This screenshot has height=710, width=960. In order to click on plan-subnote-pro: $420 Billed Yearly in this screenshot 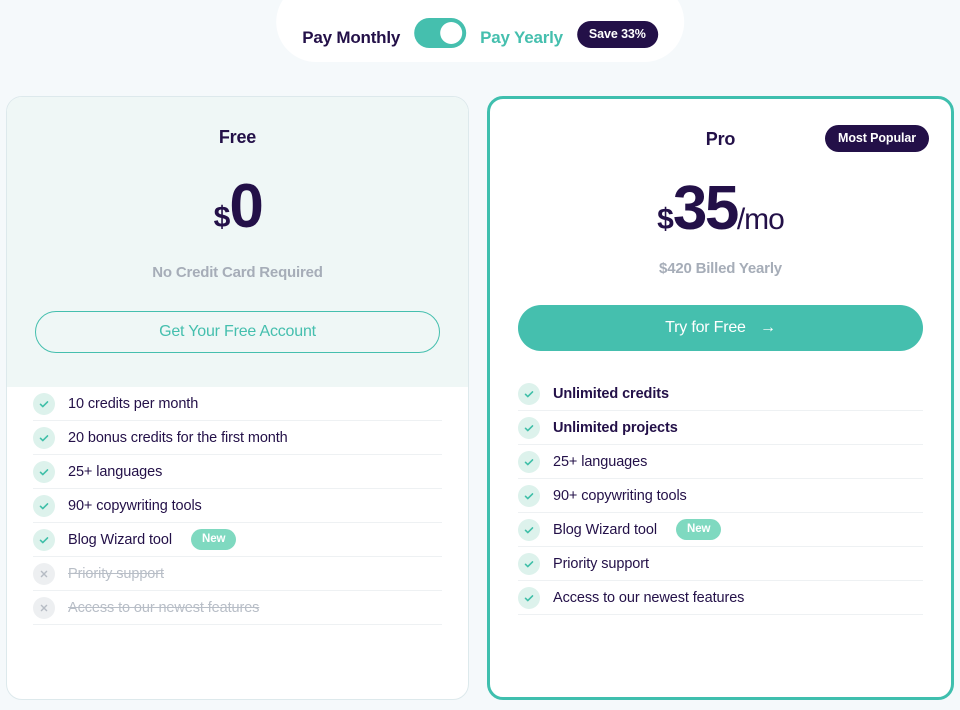, I will do `click(720, 268)`.